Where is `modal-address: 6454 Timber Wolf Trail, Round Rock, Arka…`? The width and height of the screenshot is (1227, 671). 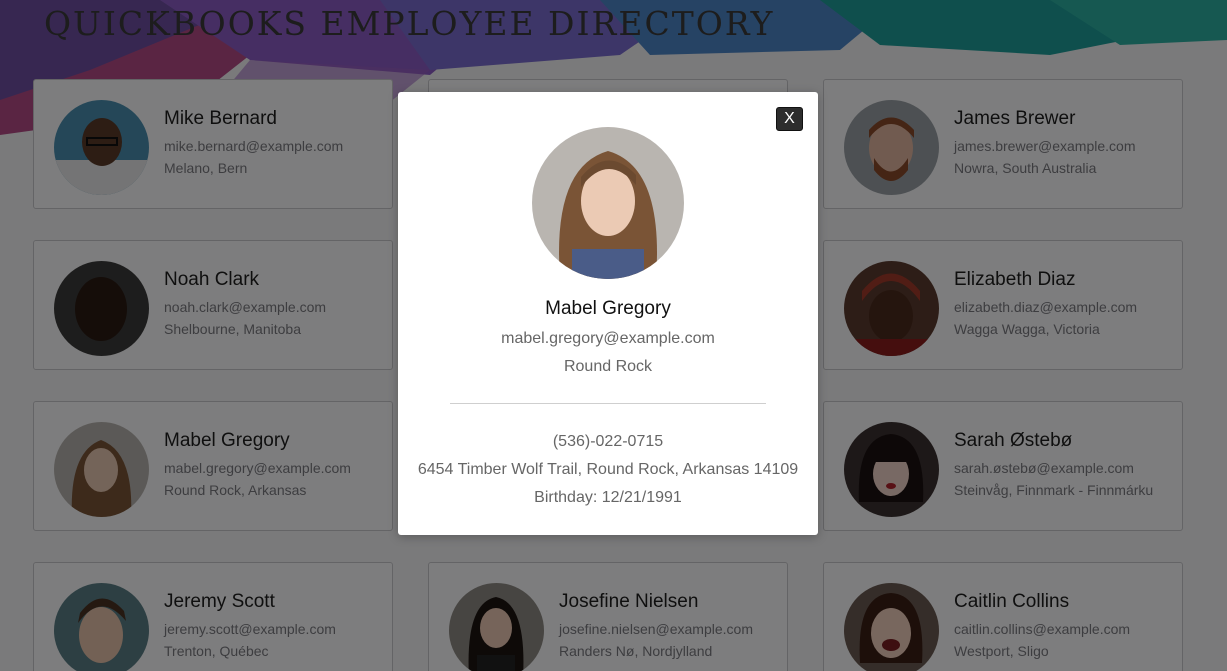
modal-address: 6454 Timber Wolf Trail, Round Rock, Arka… is located at coordinates (608, 469).